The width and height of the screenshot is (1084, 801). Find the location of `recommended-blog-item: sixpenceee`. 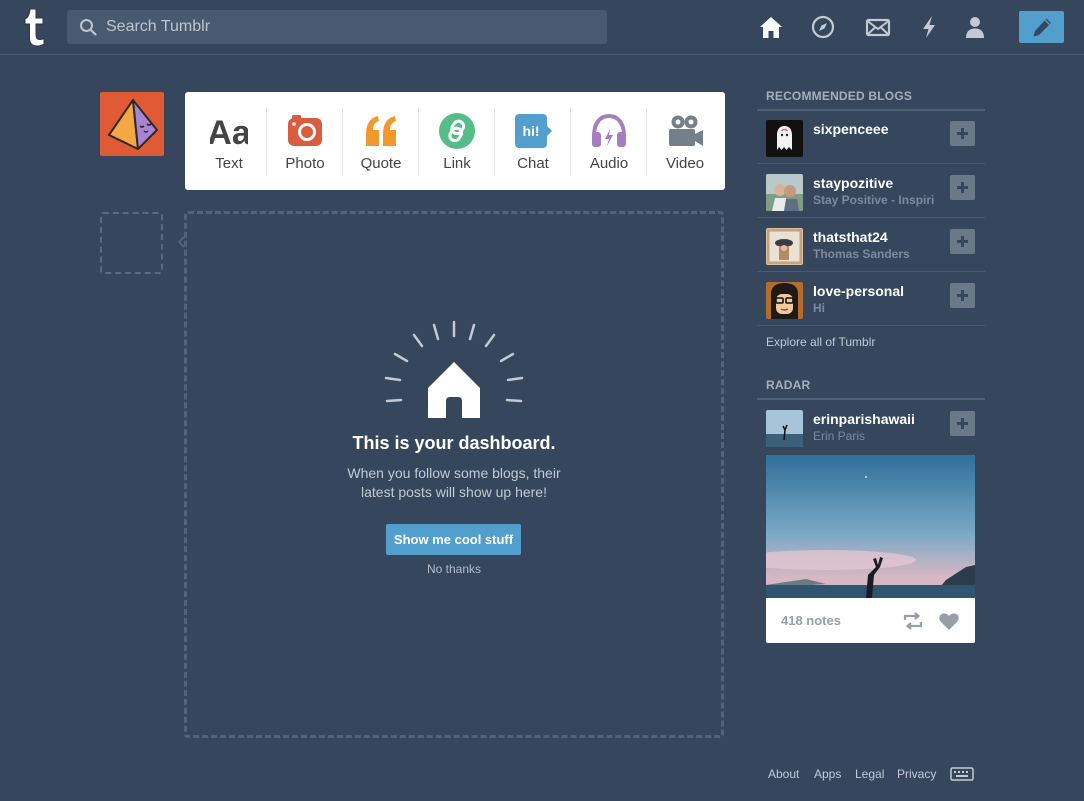

recommended-blog-item: sixpenceee is located at coordinates (871, 137).